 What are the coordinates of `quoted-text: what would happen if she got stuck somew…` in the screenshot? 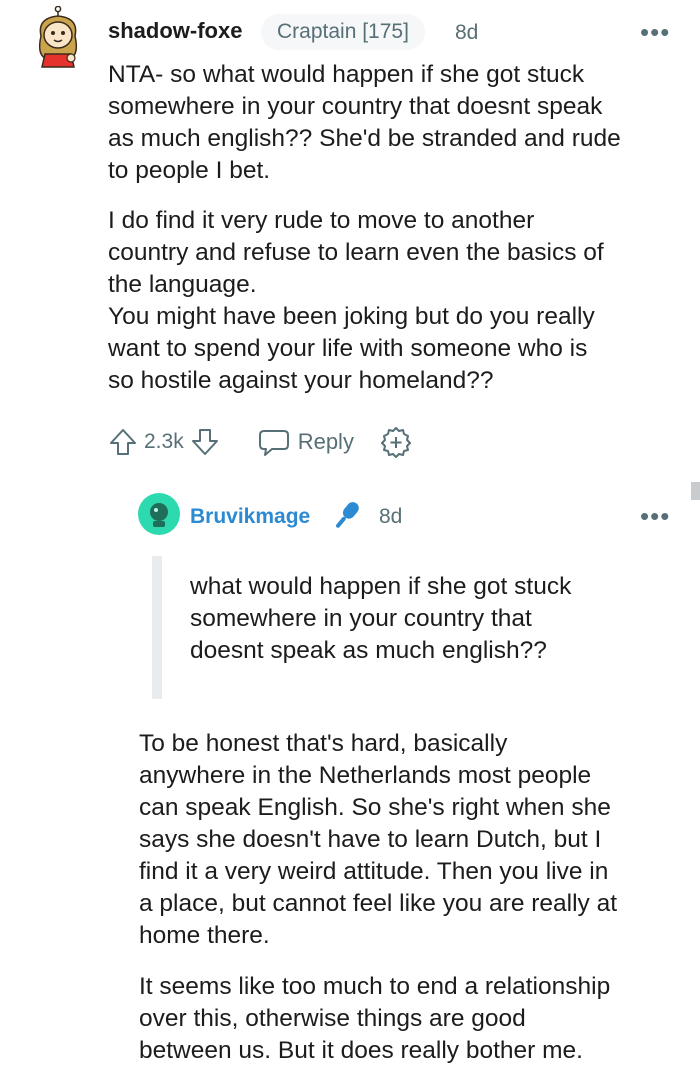 It's located at (381, 618).